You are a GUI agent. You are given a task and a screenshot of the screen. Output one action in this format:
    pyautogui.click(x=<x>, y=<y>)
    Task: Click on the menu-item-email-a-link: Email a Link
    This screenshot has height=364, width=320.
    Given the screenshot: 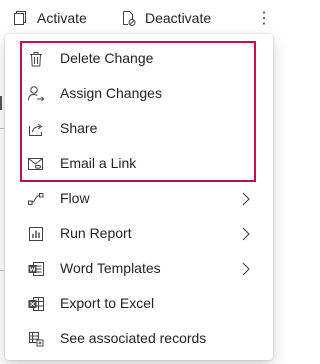 What is the action you would take?
    pyautogui.click(x=139, y=163)
    